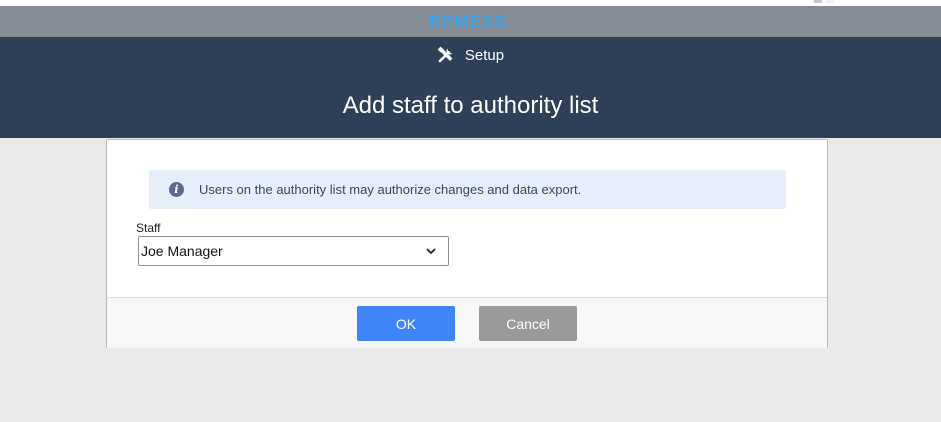 The height and width of the screenshot is (422, 941). Describe the element at coordinates (148, 228) in the screenshot. I see `staff-label: Staff` at that location.